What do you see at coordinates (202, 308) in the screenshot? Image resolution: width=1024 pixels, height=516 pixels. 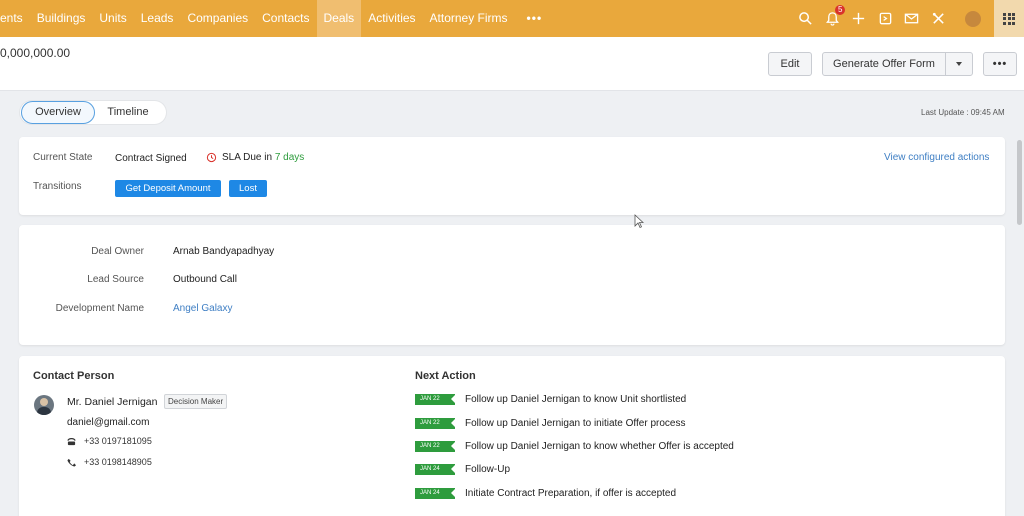 I see `development-name-link: Angel Galaxy` at bounding box center [202, 308].